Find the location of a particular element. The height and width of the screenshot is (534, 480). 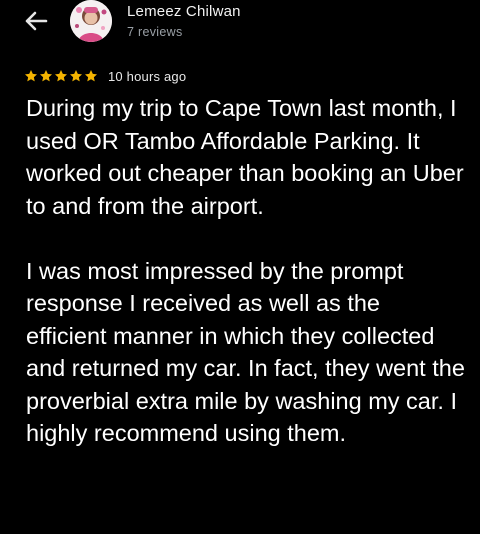

arrow-left-icon is located at coordinates (36, 21).